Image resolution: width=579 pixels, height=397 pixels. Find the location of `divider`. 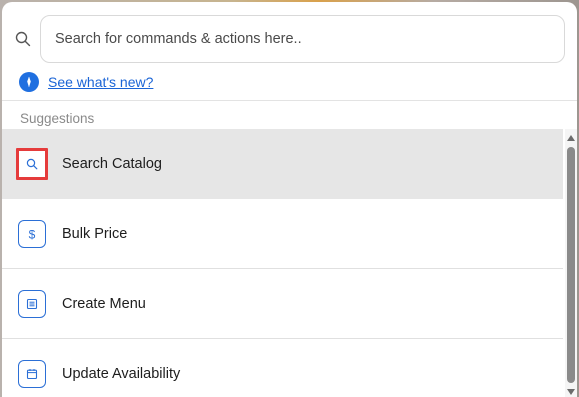

divider is located at coordinates (289, 100).